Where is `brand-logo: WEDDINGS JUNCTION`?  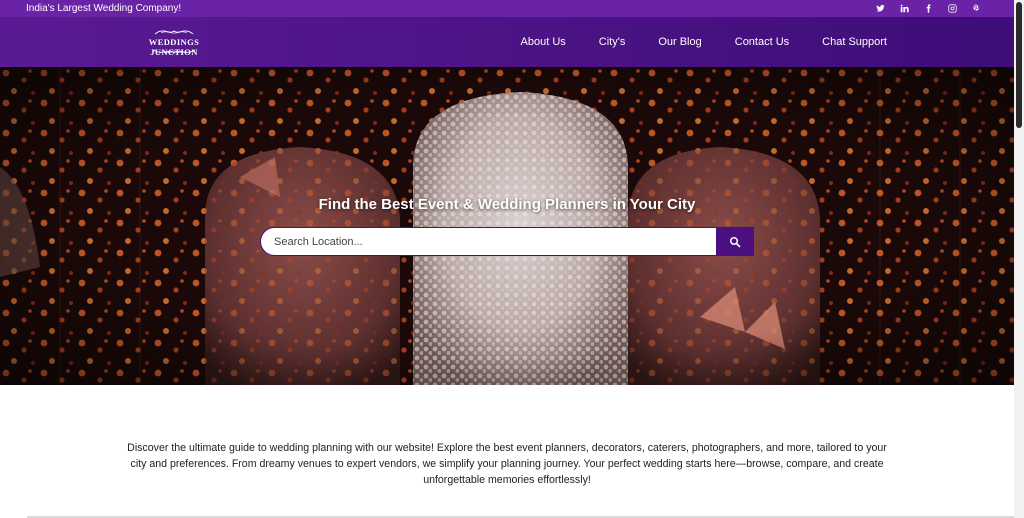 brand-logo: WEDDINGS JUNCTION is located at coordinates (174, 42).